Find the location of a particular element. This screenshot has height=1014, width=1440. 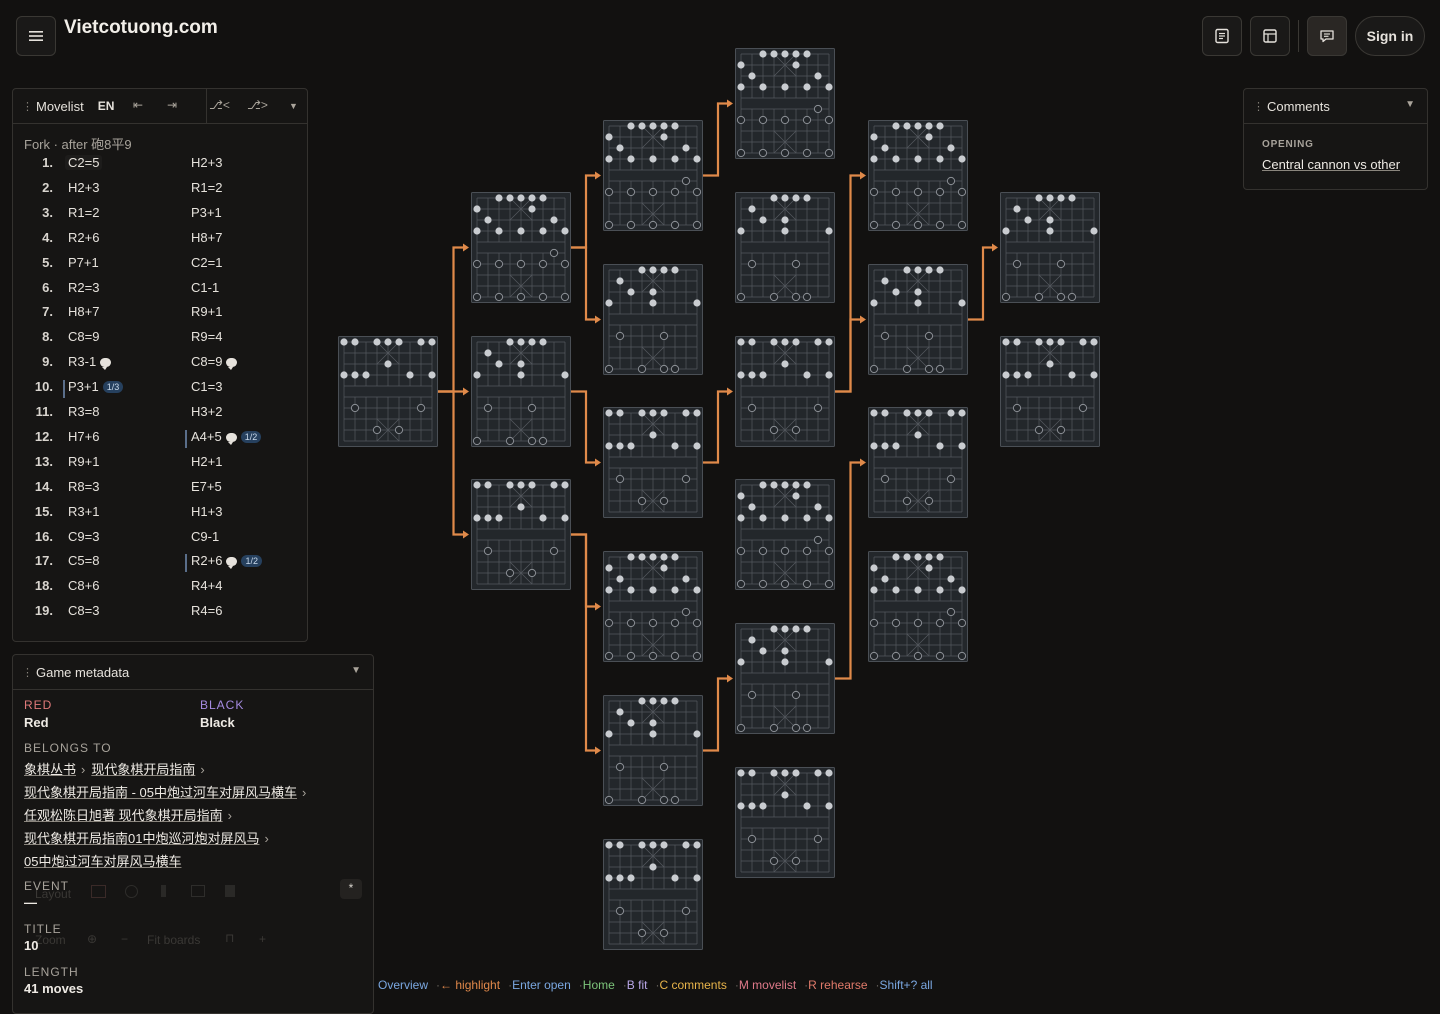

move-text: C9=3 is located at coordinates (84, 536).